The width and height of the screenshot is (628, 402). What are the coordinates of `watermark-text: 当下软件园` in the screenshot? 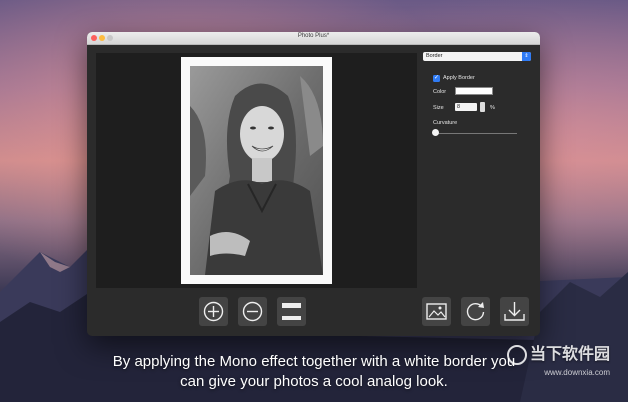 It's located at (569, 354).